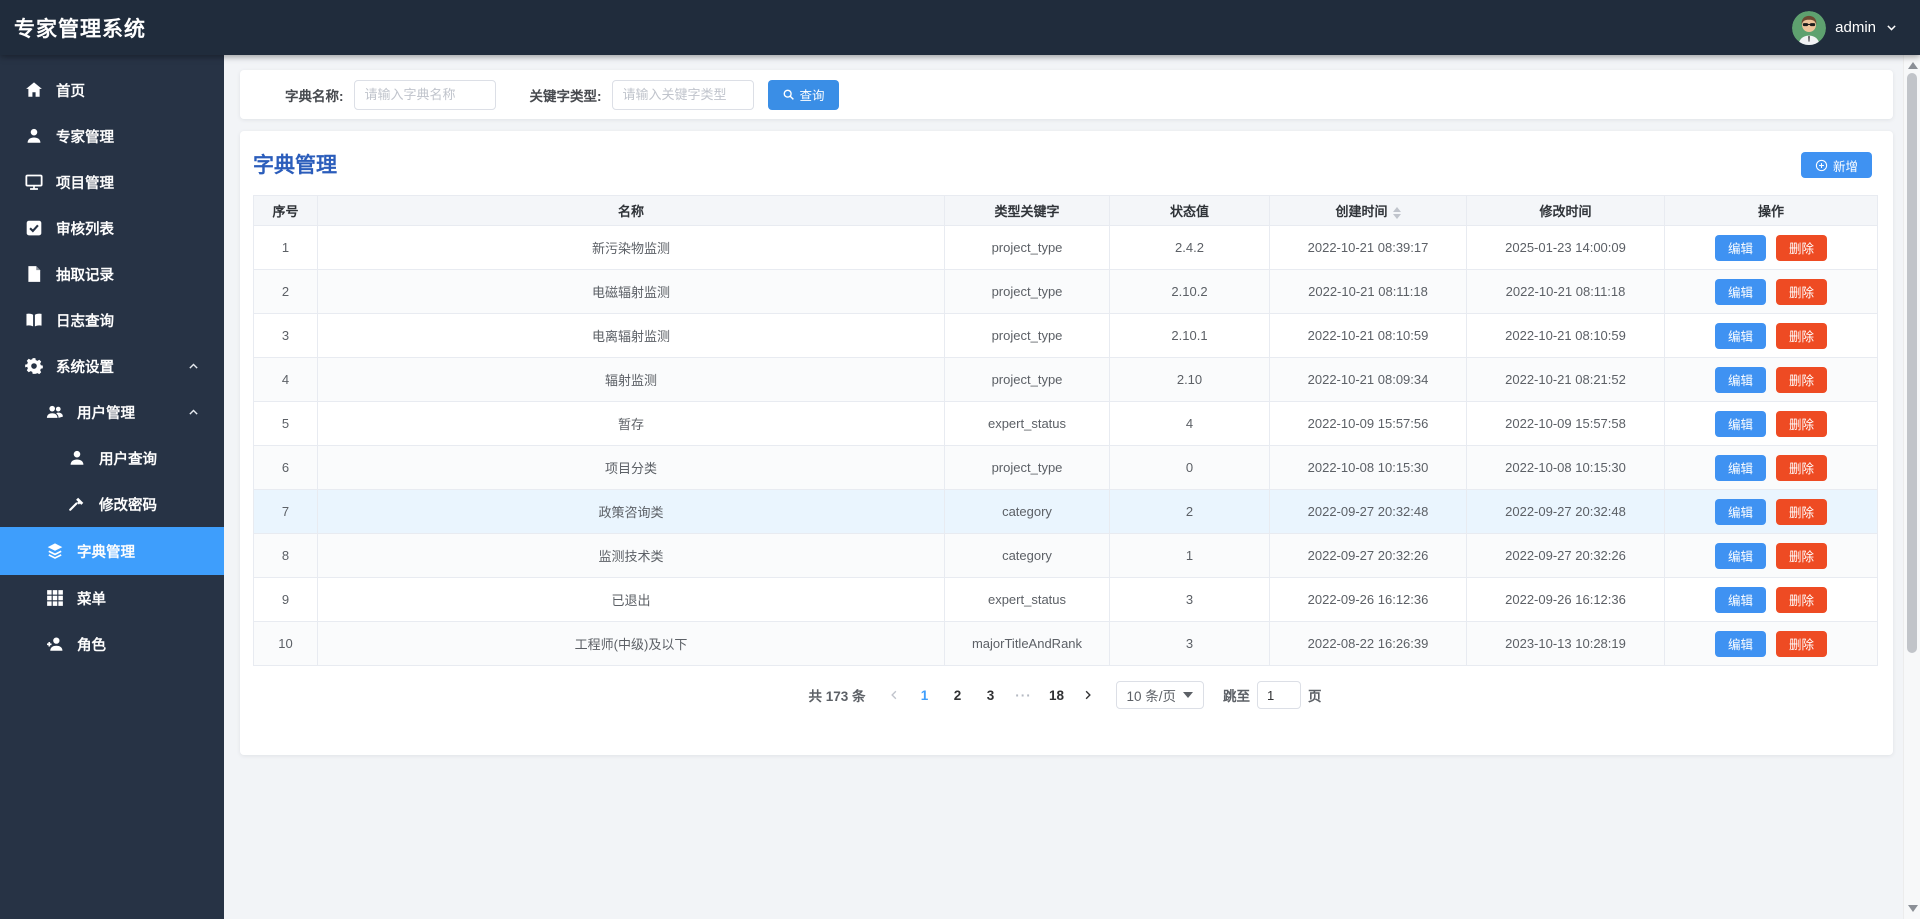  I want to click on user-icon, so click(77, 458).